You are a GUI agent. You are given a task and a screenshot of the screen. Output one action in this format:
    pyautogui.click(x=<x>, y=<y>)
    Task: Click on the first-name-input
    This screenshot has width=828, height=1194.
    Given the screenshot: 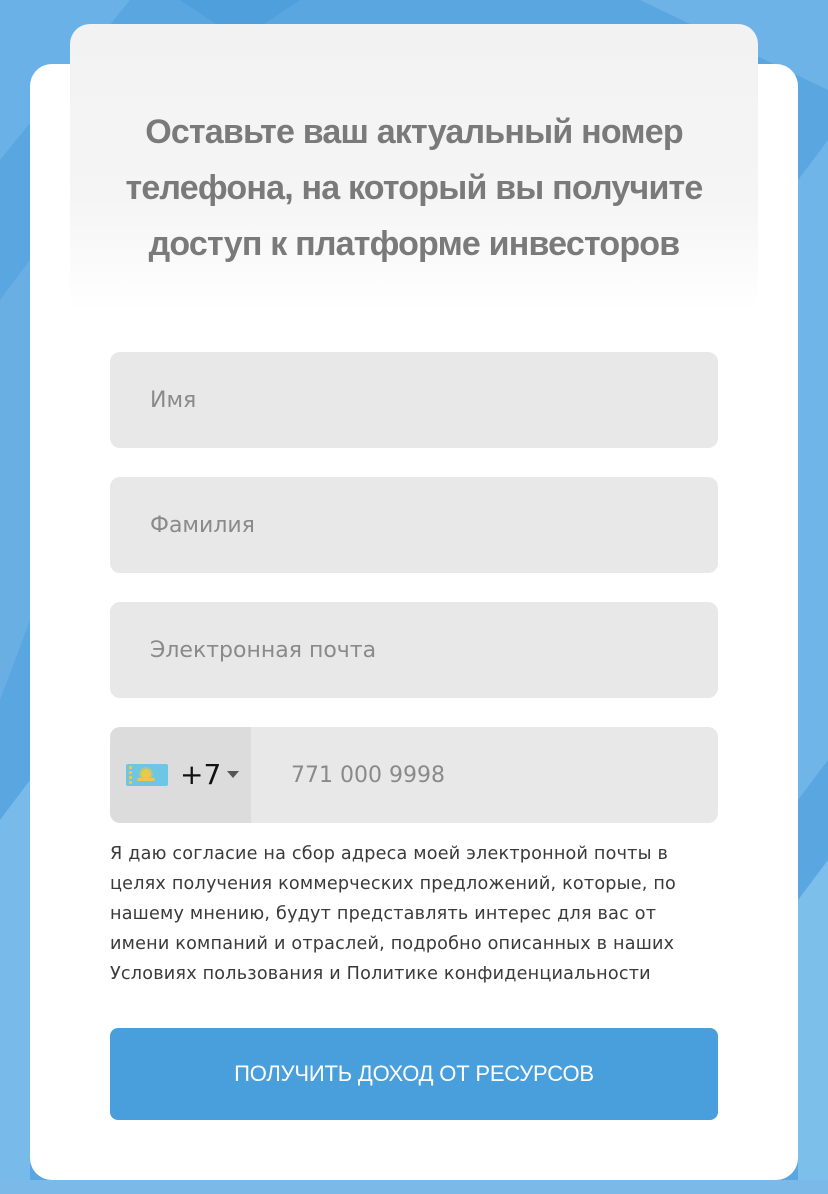 What is the action you would take?
    pyautogui.click(x=414, y=400)
    